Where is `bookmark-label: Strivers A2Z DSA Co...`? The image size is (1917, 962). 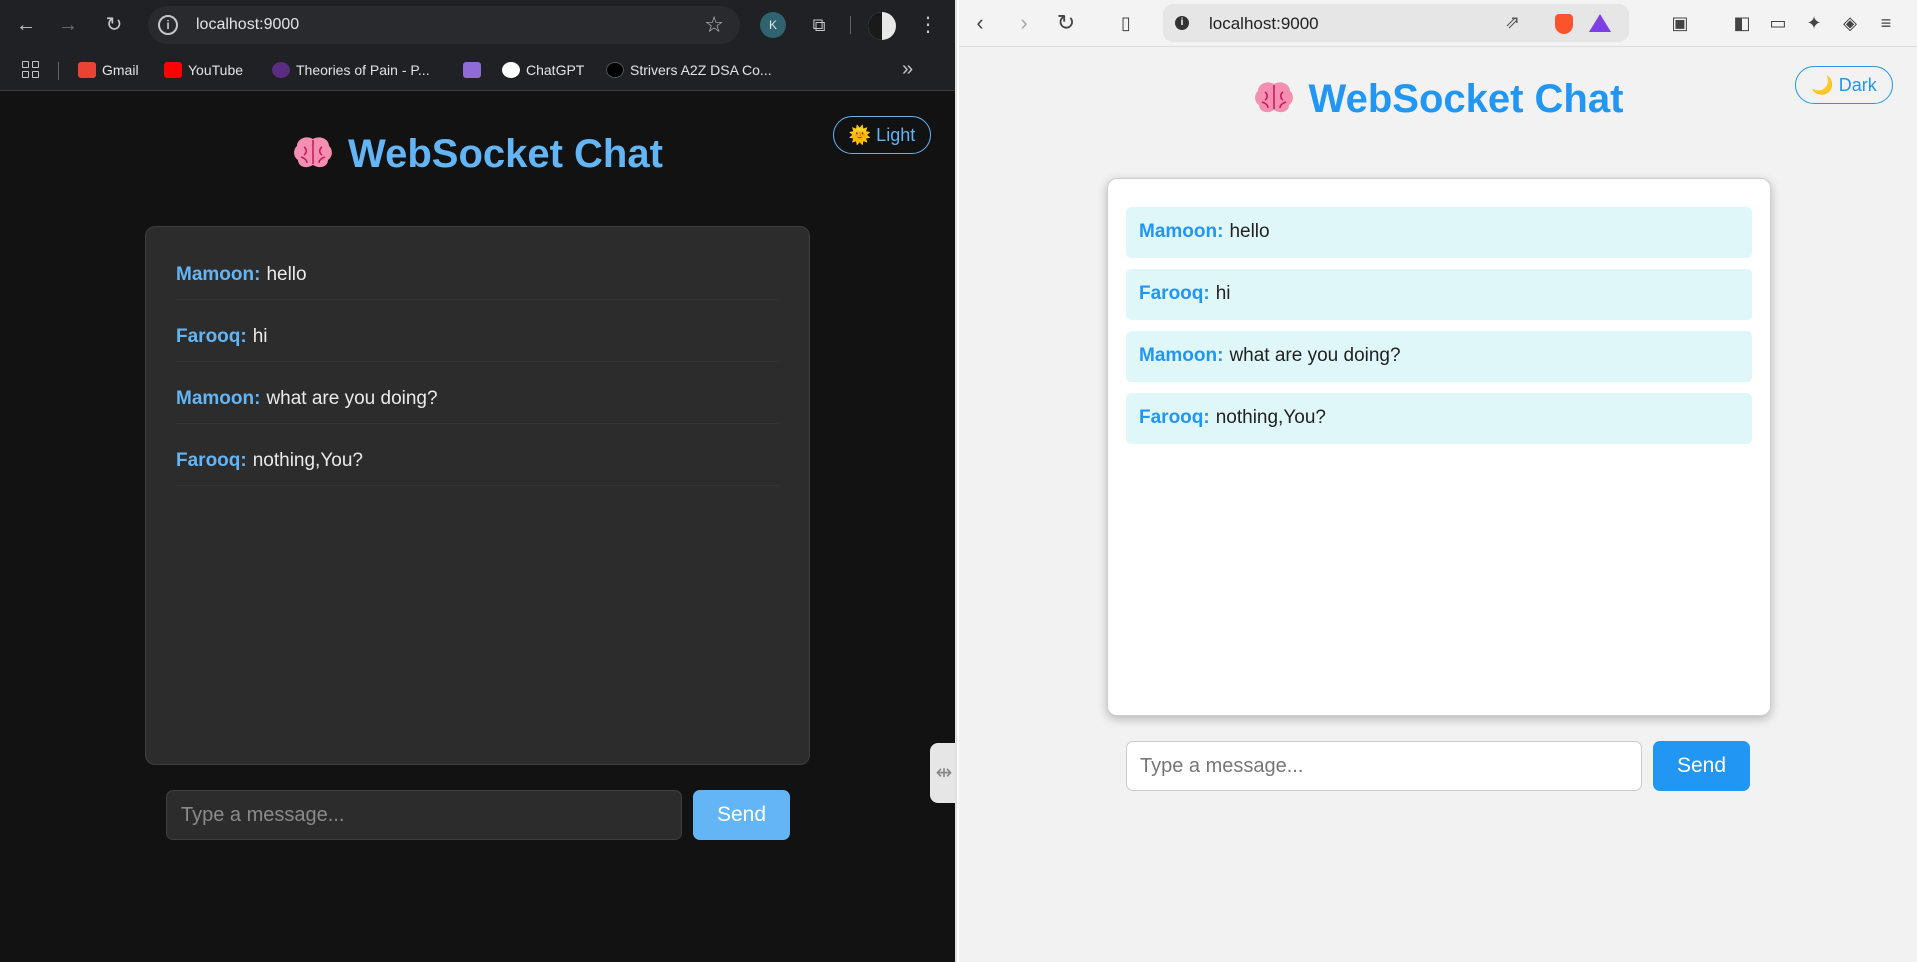
bookmark-label: Strivers A2Z DSA Co... is located at coordinates (701, 70).